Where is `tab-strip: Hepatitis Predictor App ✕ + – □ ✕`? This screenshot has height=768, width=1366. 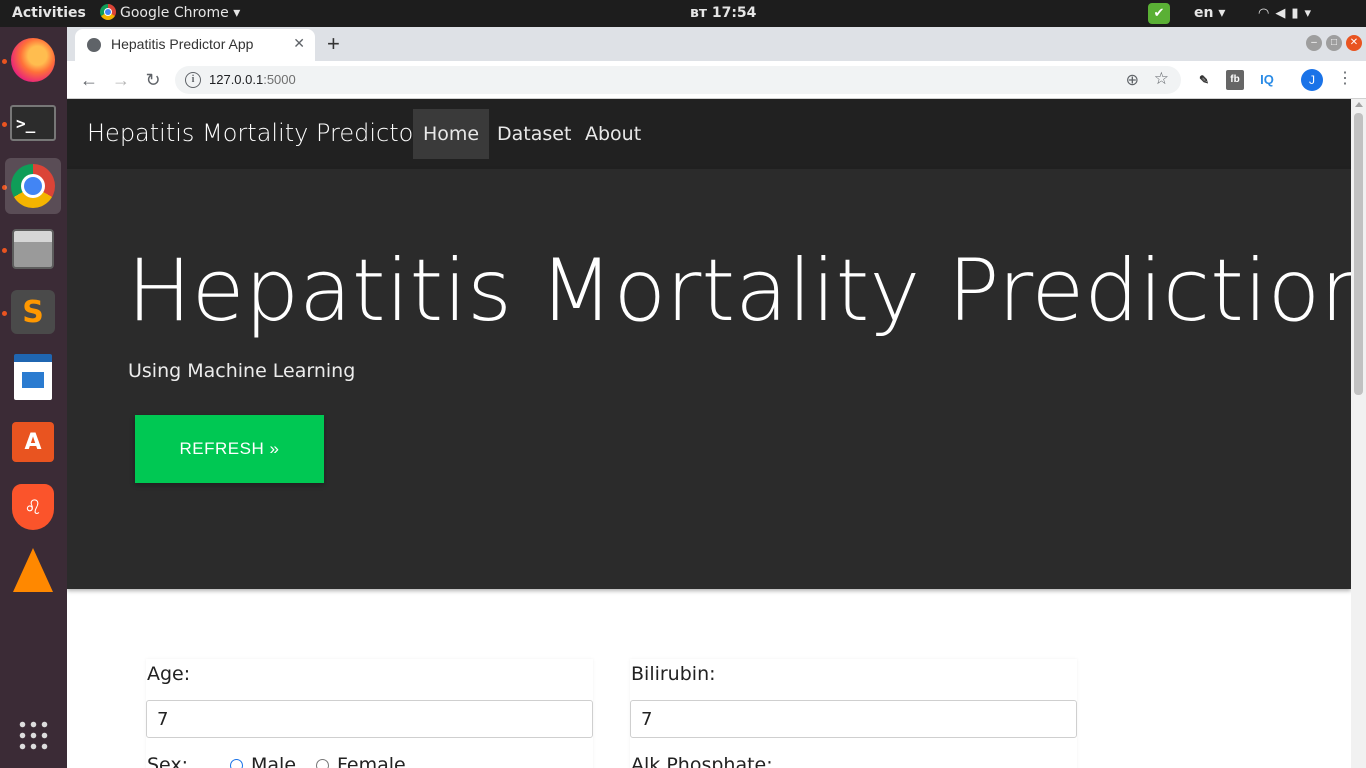 tab-strip: Hepatitis Predictor App ✕ + – □ ✕ is located at coordinates (716, 44).